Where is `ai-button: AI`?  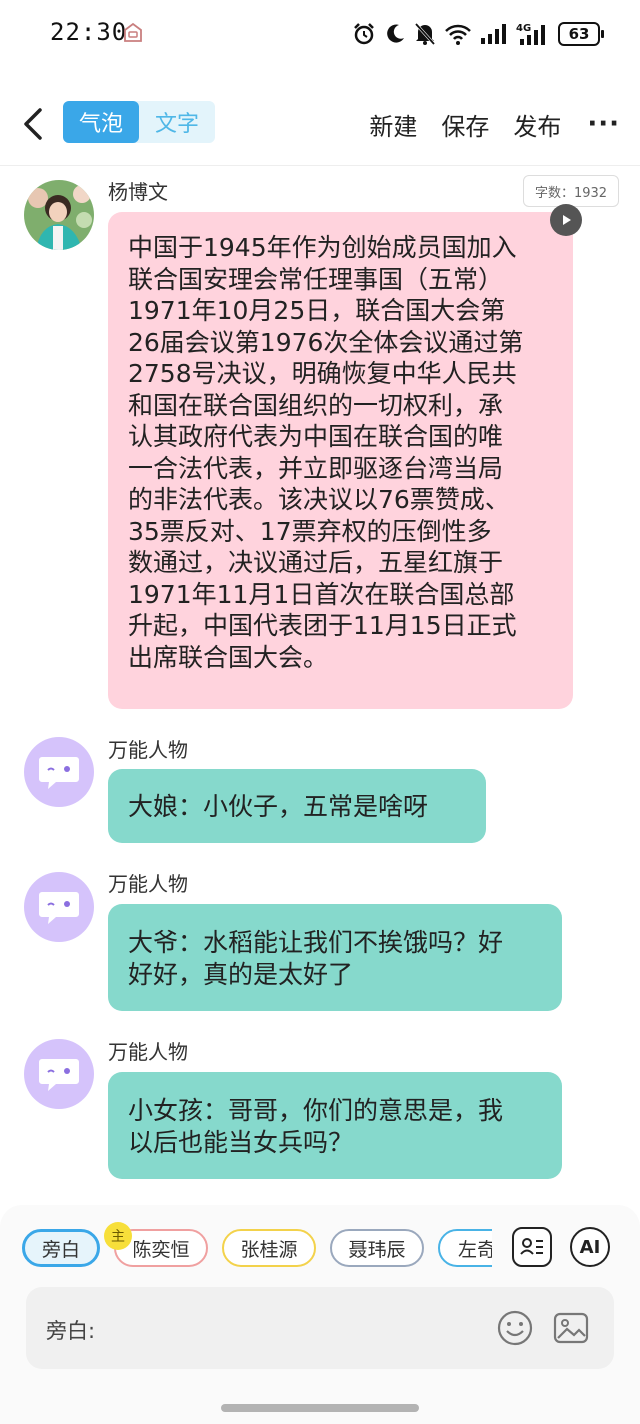
ai-button: AI is located at coordinates (590, 1247).